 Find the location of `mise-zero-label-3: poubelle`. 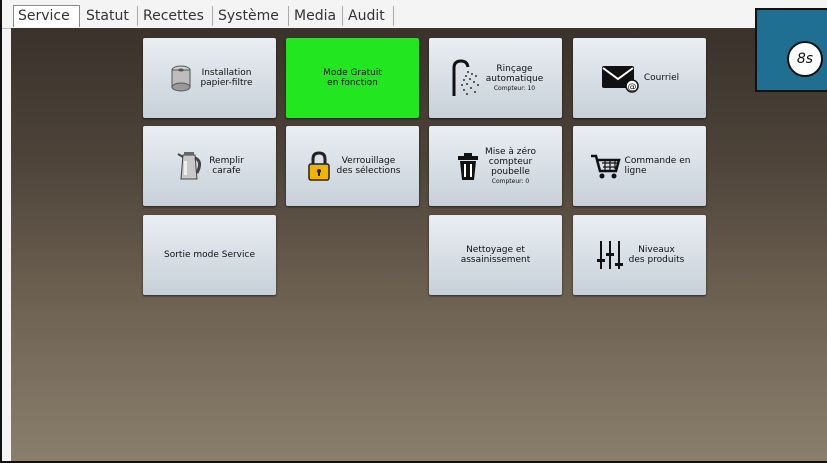

mise-zero-label-3: poubelle is located at coordinates (510, 172).